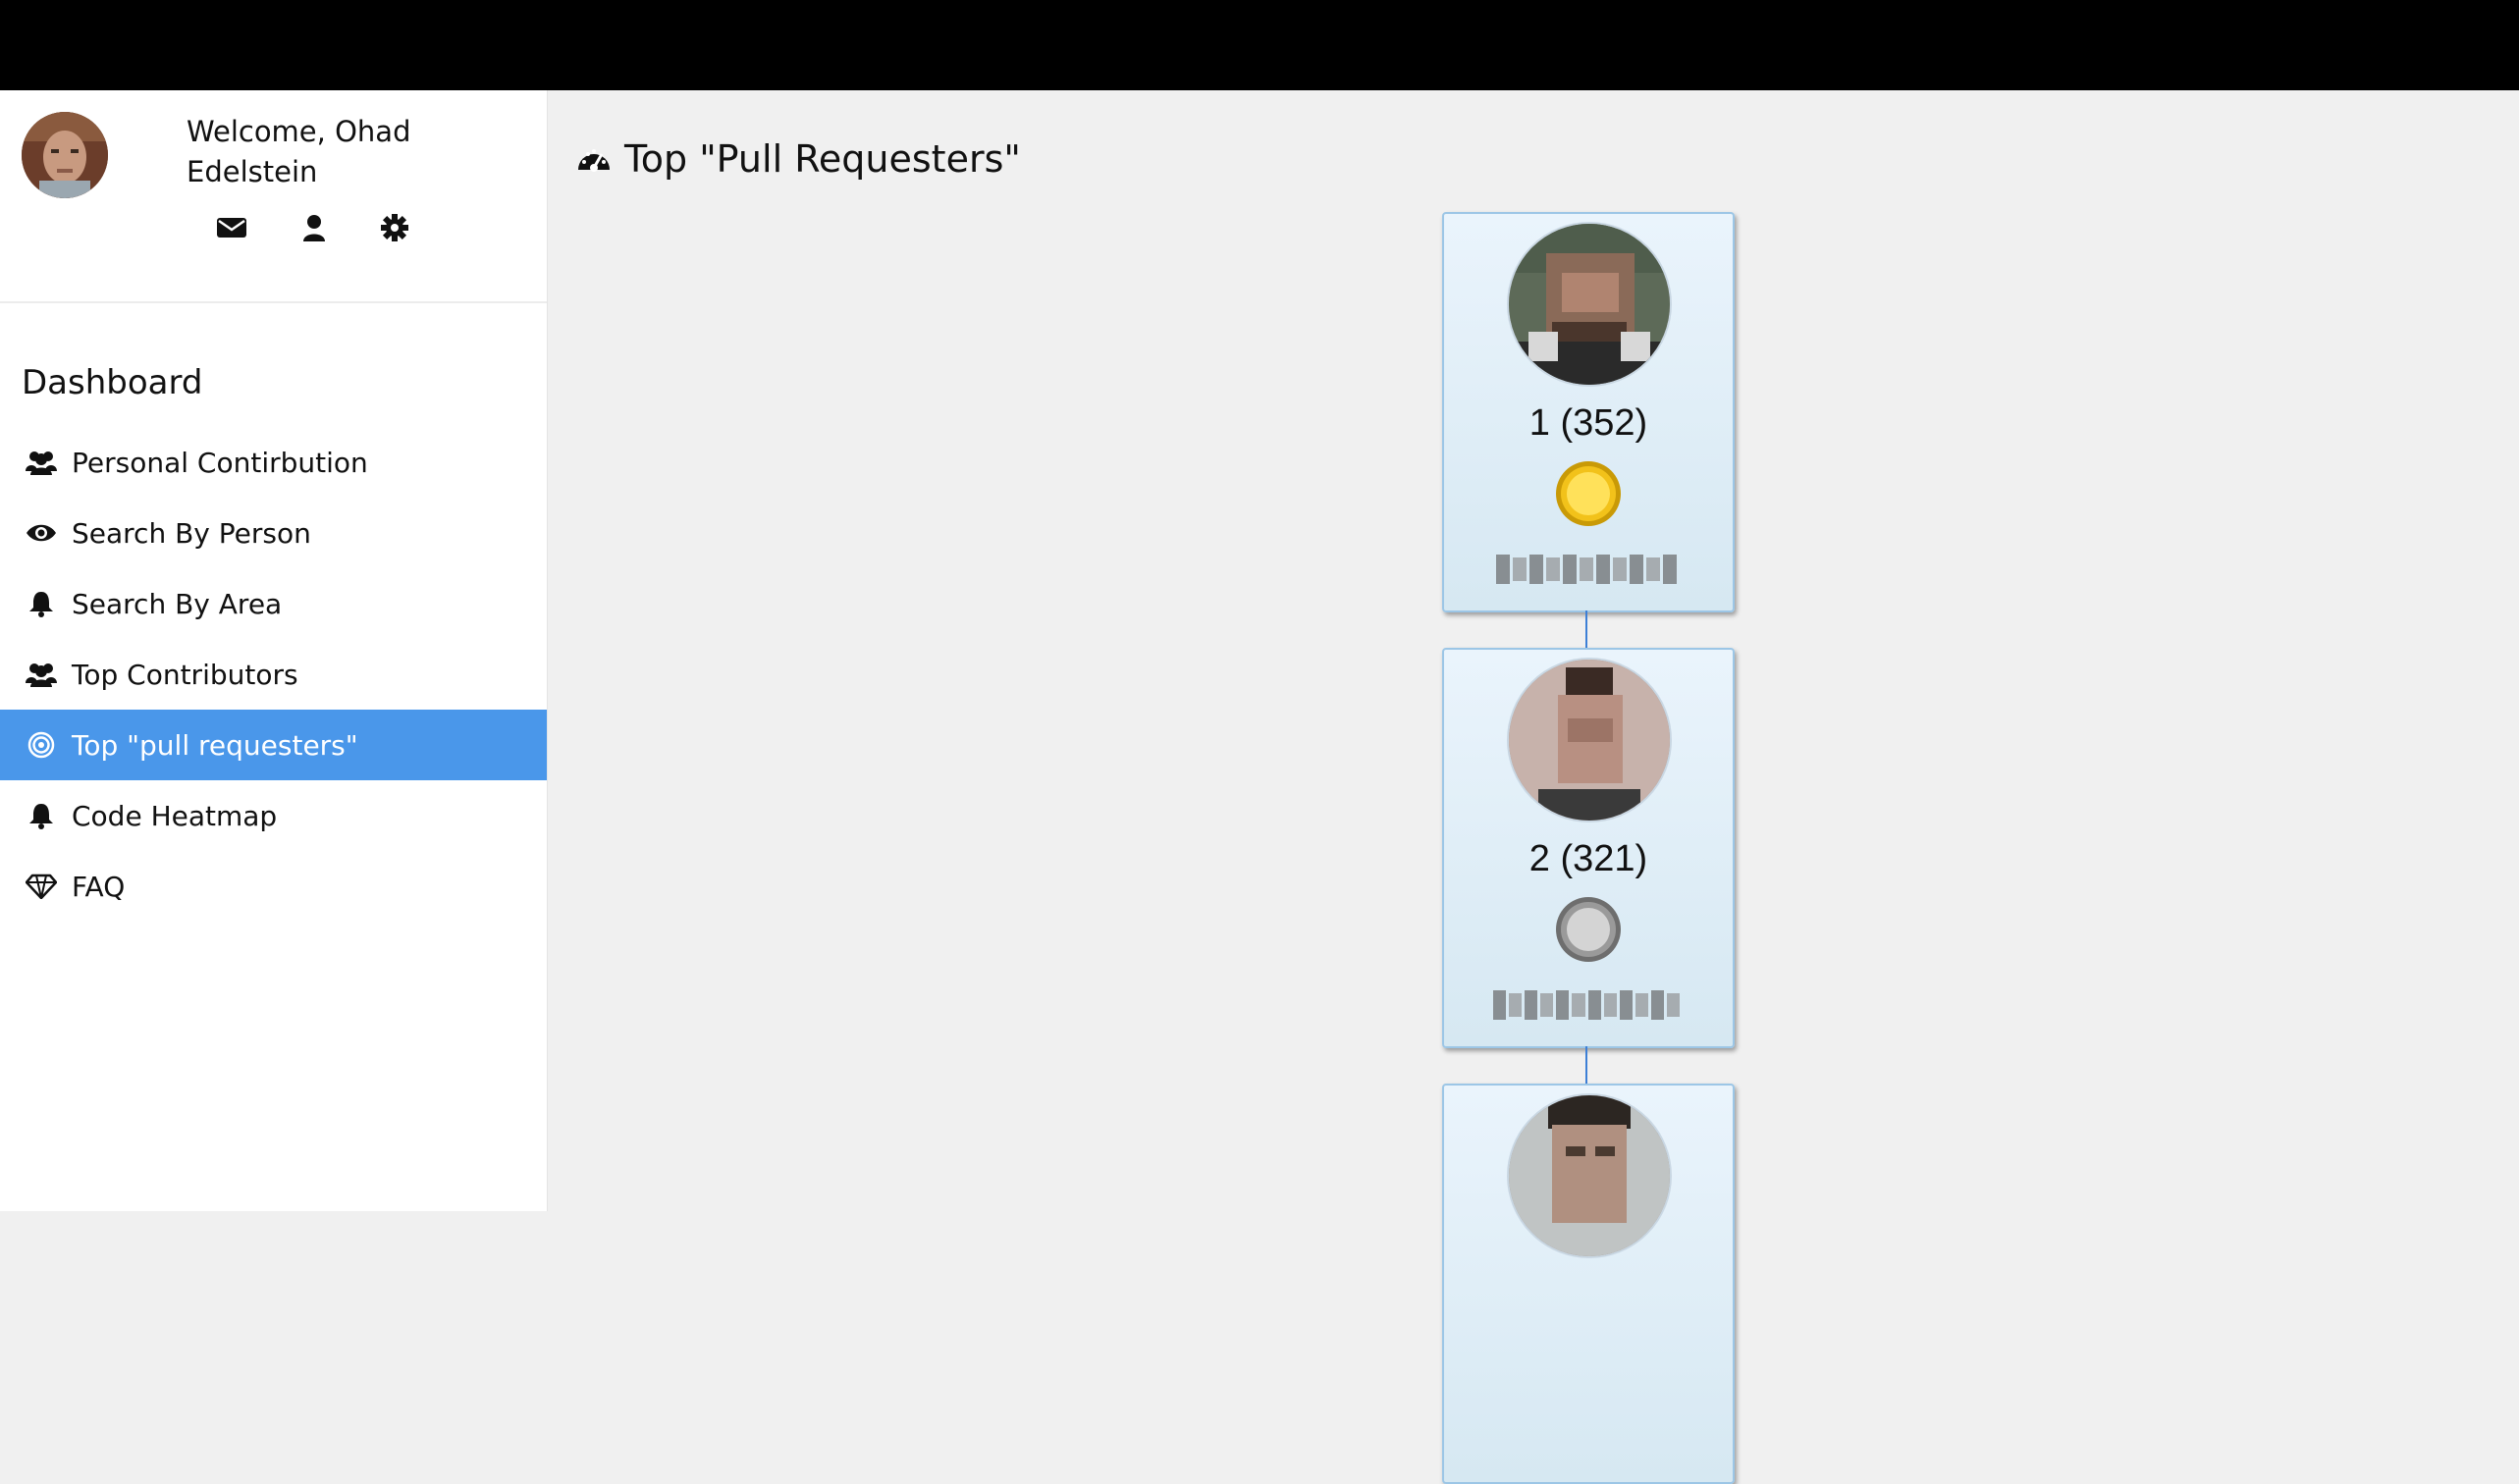  I want to click on leaderboard-card-1: 1 (352), so click(1588, 412).